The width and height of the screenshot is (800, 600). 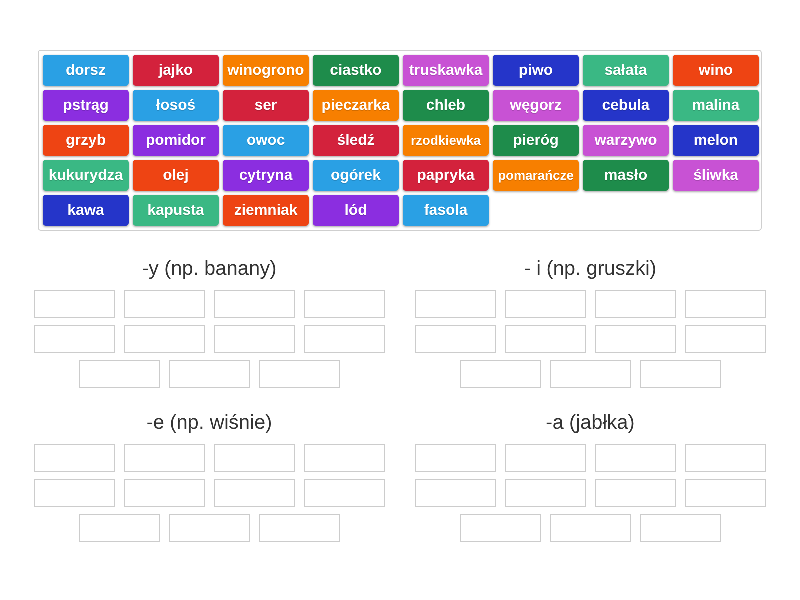 I want to click on word-tile: węgorz, so click(x=536, y=105).